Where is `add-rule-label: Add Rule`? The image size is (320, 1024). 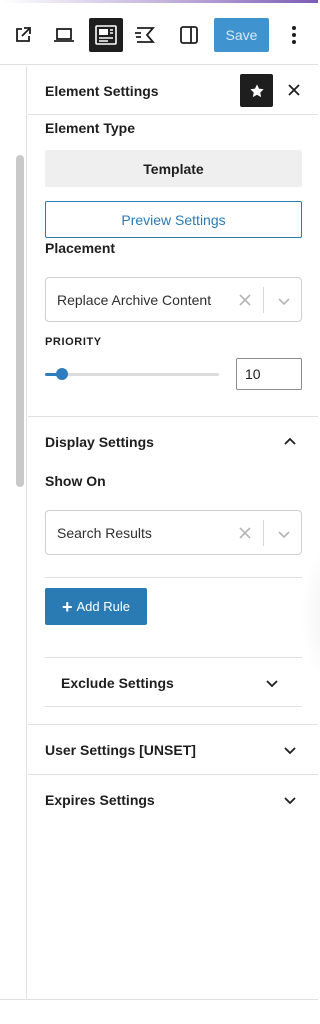
add-rule-label: Add Rule is located at coordinates (103, 606).